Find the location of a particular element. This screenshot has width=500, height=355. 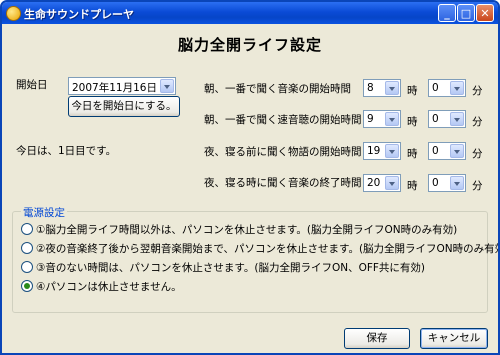

start-date-picker: 2007年11月16日 is located at coordinates (122, 86).